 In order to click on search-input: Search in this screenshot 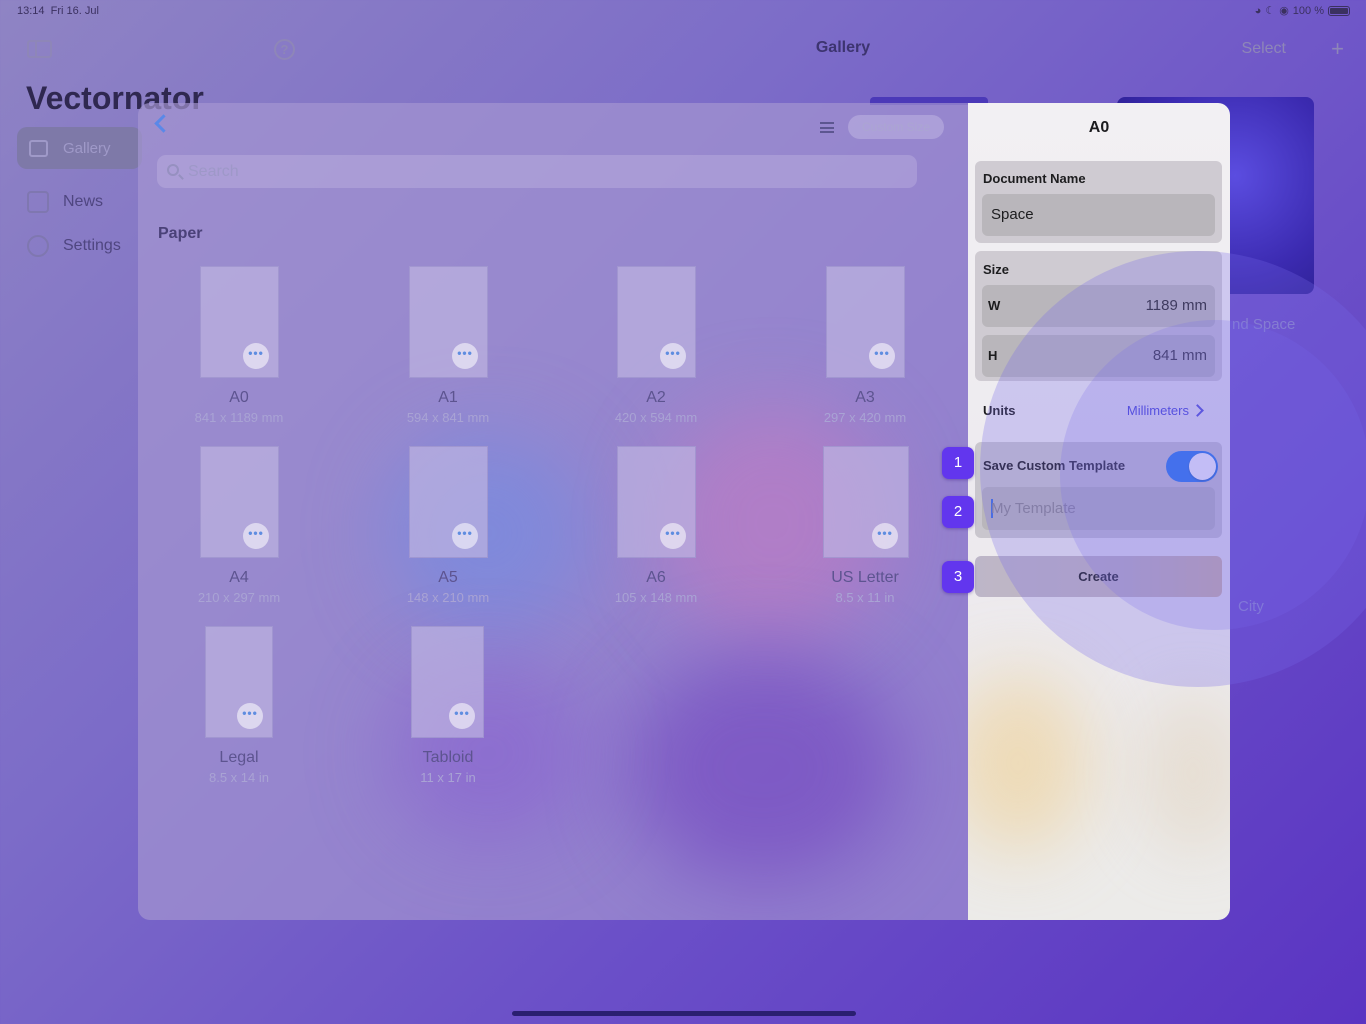, I will do `click(537, 171)`.